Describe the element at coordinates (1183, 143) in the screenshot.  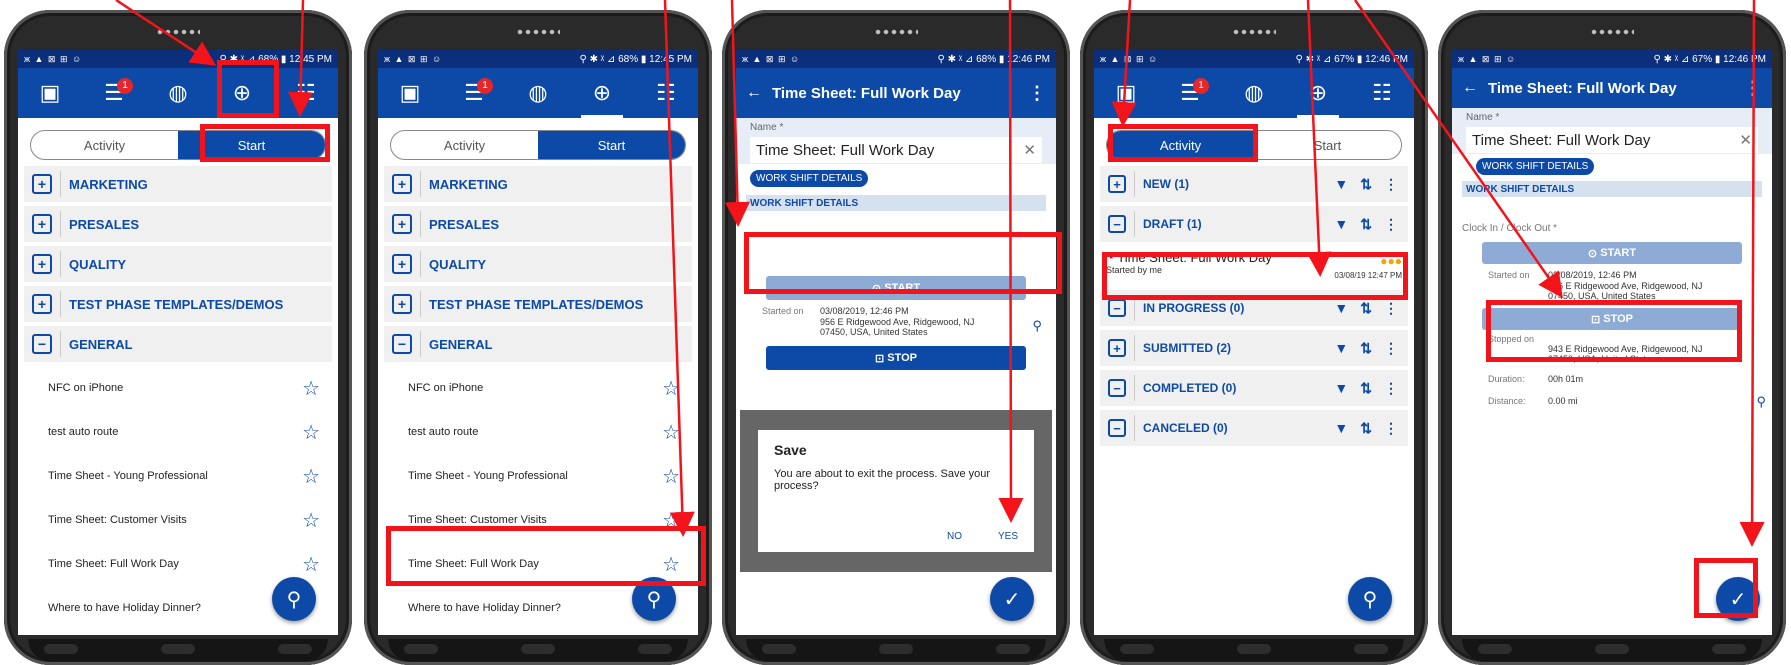
I see `highlight-activity-segment` at that location.